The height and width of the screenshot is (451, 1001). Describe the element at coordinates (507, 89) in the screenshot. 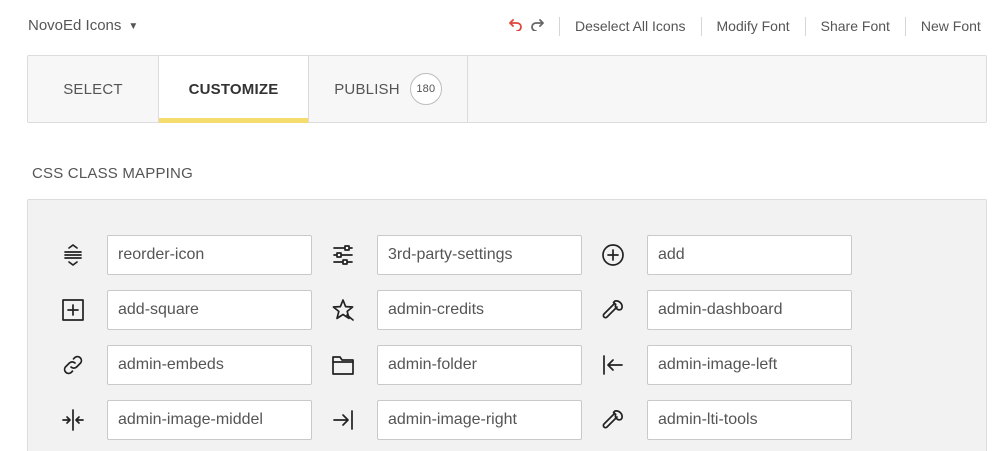

I see `workflow-tabs: SELECT CUSTOMIZE PUBLISH 180` at that location.